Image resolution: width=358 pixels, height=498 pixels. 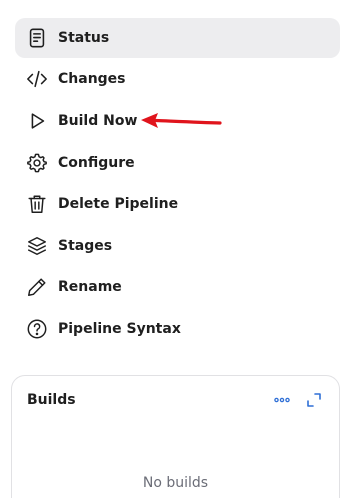 I want to click on layers-icon, so click(x=37, y=246).